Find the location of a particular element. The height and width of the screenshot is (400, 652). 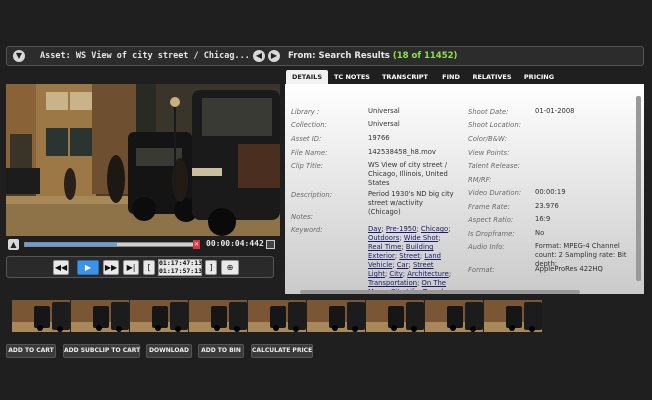

detail-value: 16:9 is located at coordinates (543, 219).